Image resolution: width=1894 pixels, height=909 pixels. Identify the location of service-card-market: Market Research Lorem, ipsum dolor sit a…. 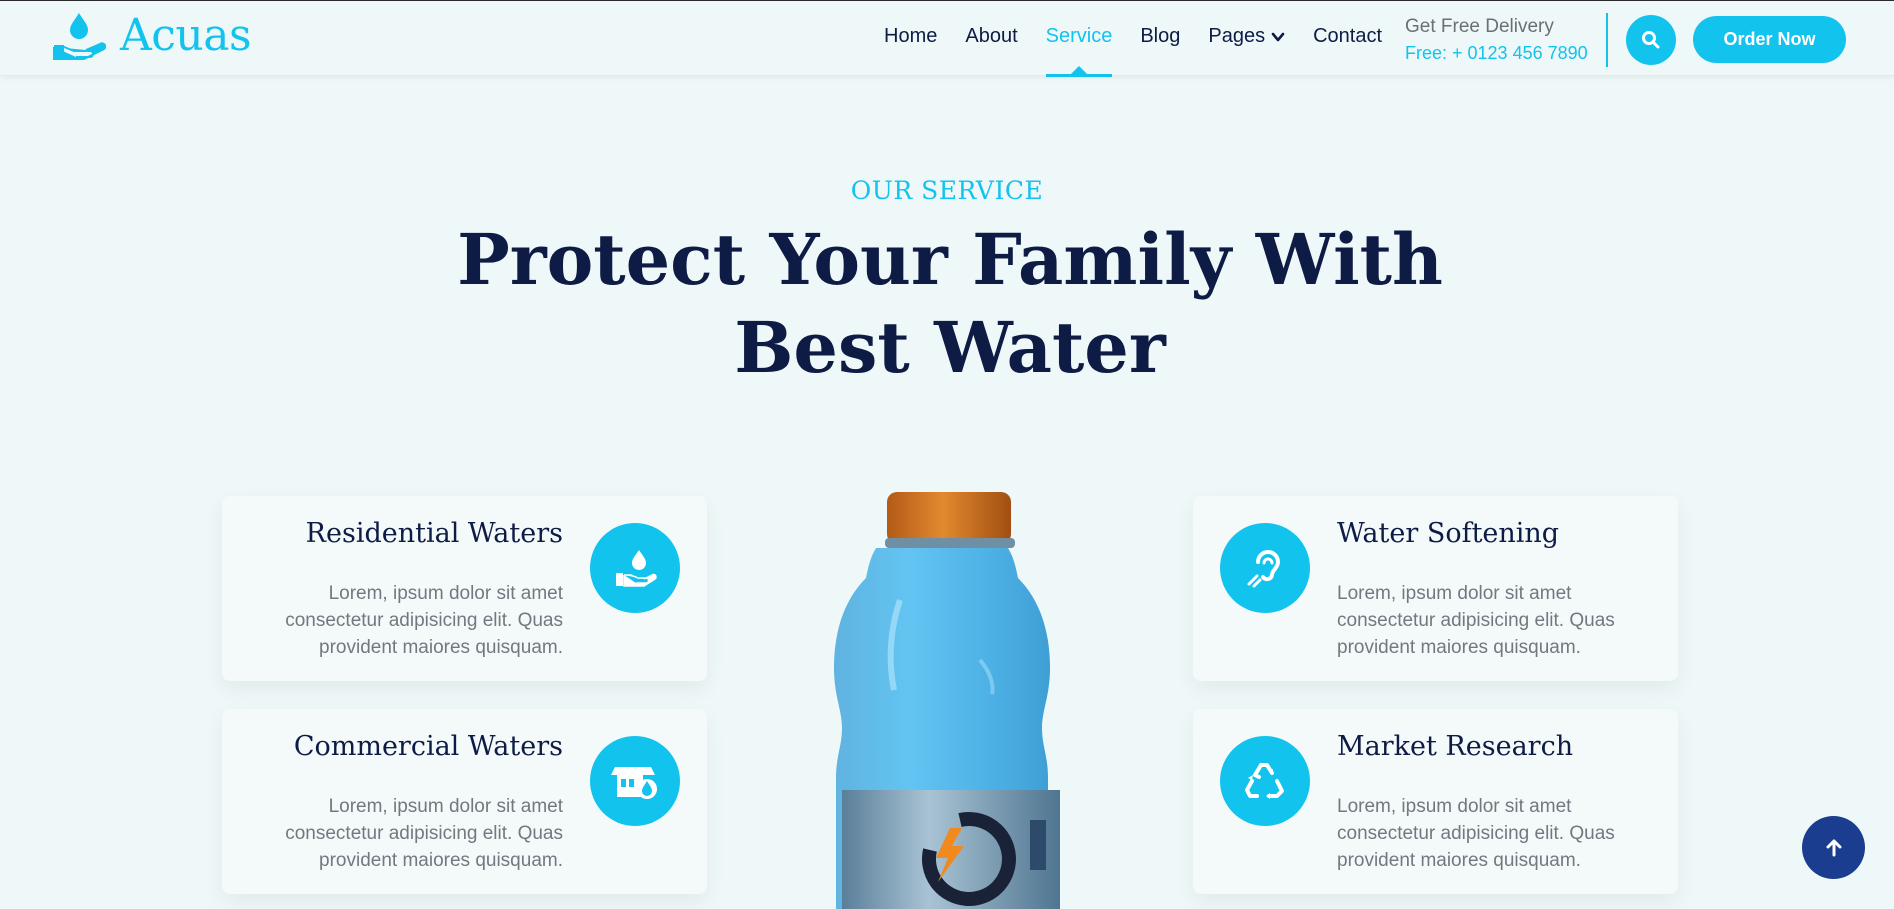
(1435, 801).